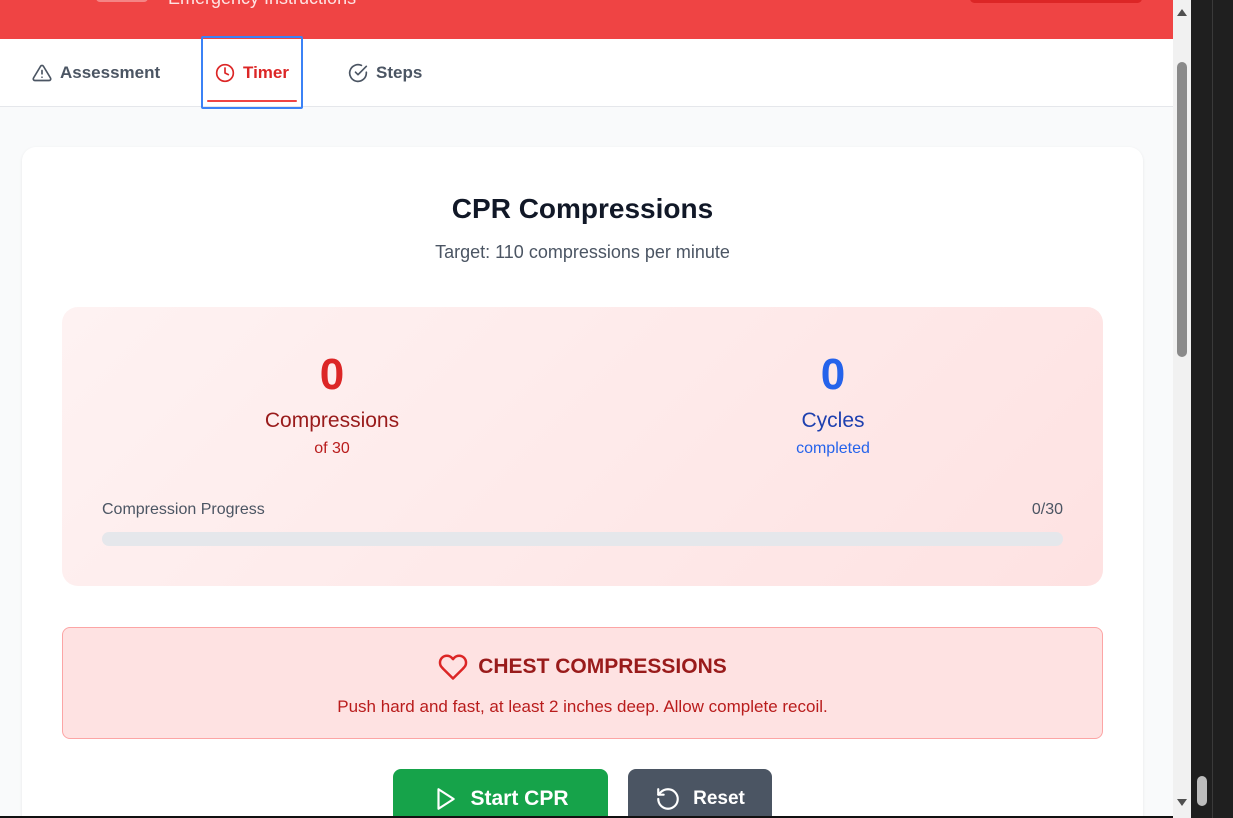 This screenshot has height=818, width=1233. I want to click on outer-divider, so click(1212, 409).